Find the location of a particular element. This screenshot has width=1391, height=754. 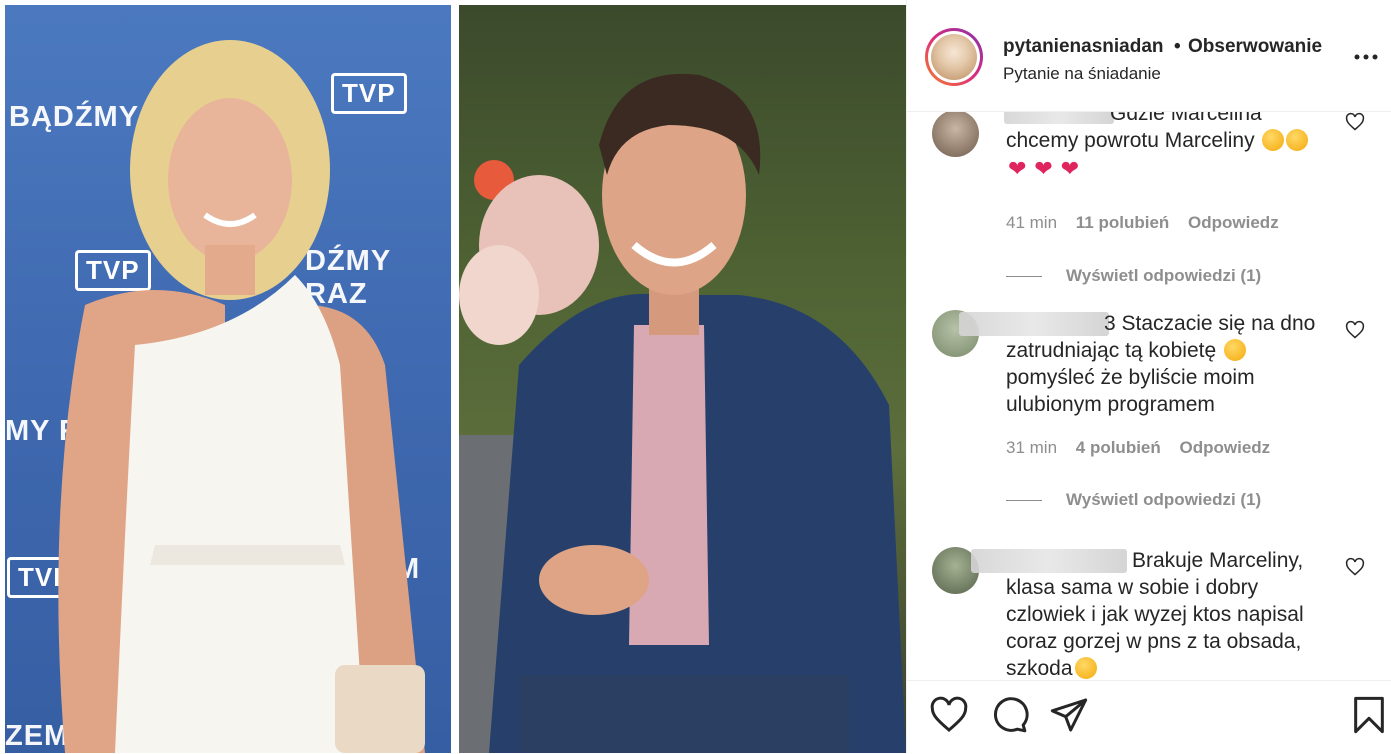

comment-bubble-icon is located at coordinates (1009, 715).